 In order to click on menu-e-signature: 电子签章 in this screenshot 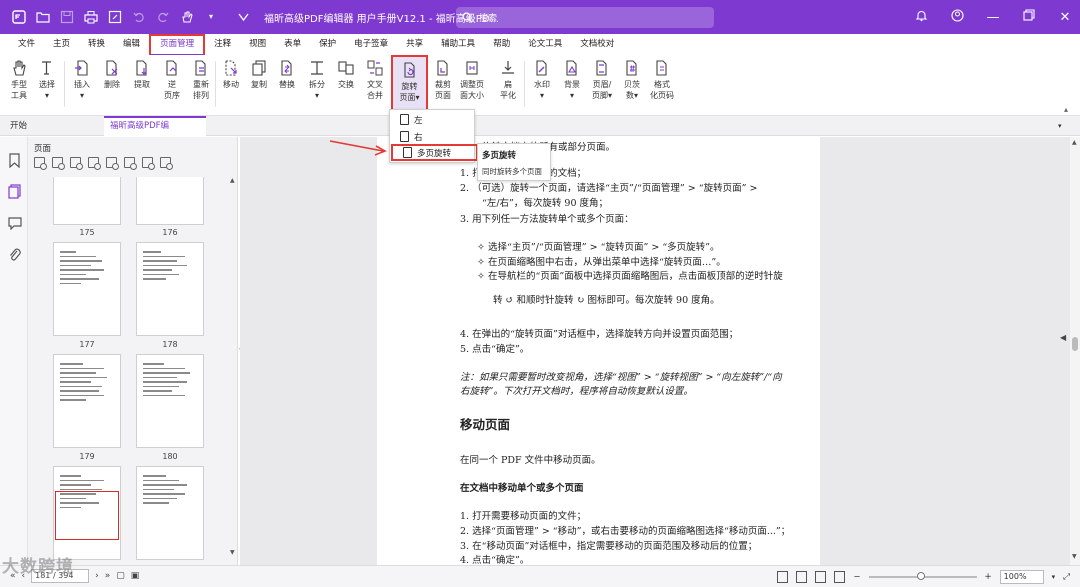, I will do `click(371, 44)`.